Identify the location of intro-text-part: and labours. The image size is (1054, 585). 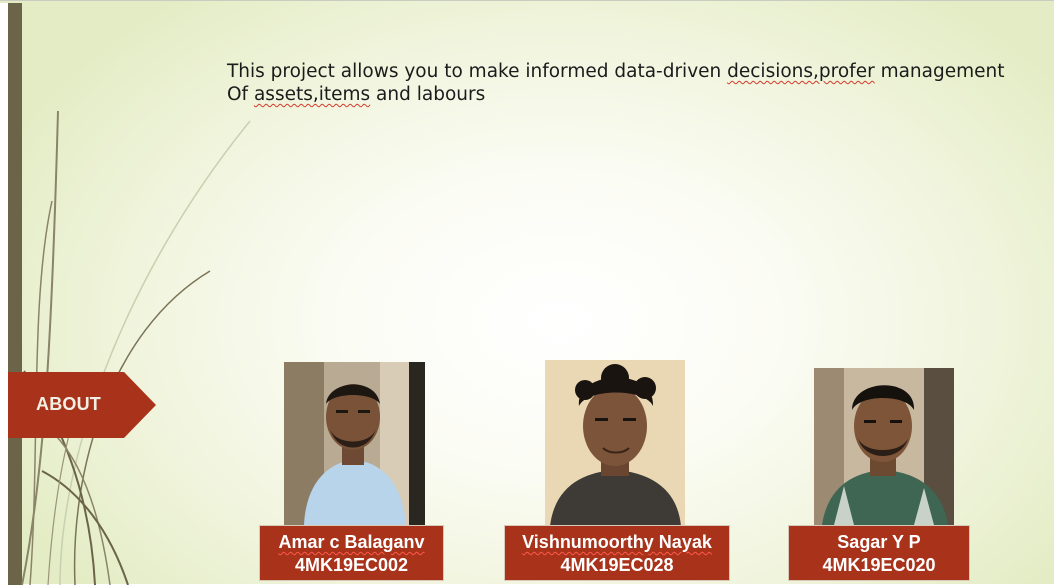
(428, 94).